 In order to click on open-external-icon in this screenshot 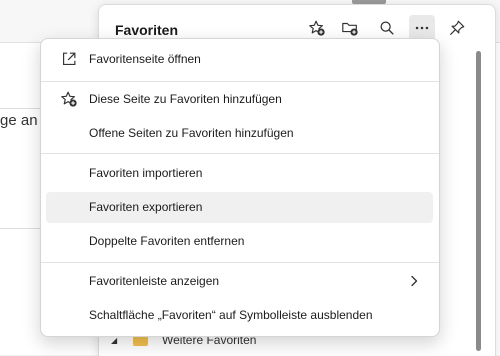, I will do `click(69, 58)`.